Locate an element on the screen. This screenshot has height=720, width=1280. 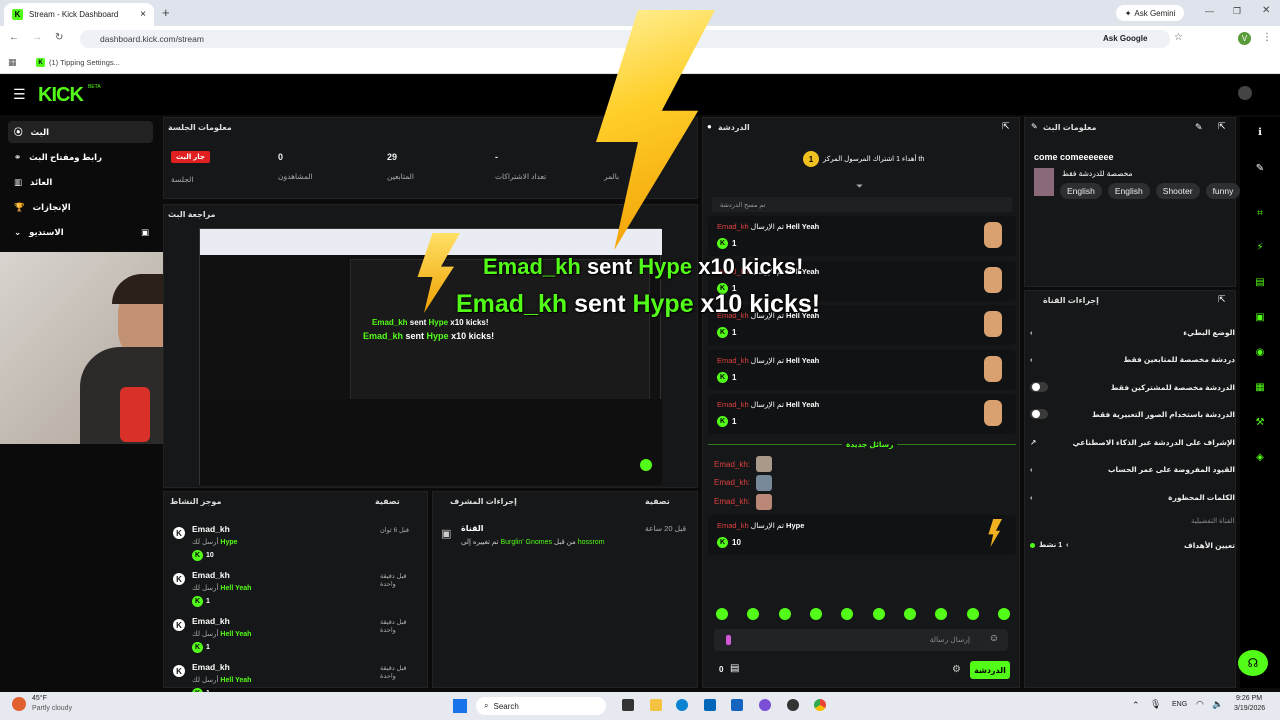
lightning-tool-icon: ⚡ is located at coordinates (1260, 247).